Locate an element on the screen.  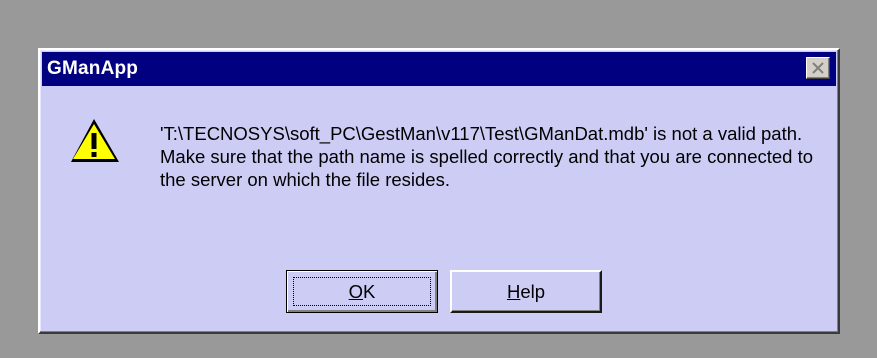
focus-ring is located at coordinates (362, 291).